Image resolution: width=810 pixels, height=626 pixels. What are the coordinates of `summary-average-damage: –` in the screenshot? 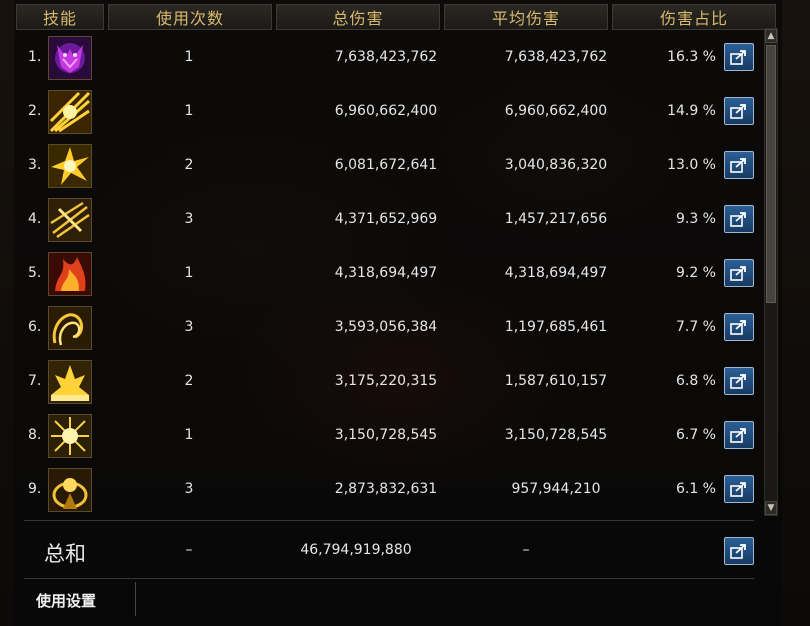 It's located at (526, 550).